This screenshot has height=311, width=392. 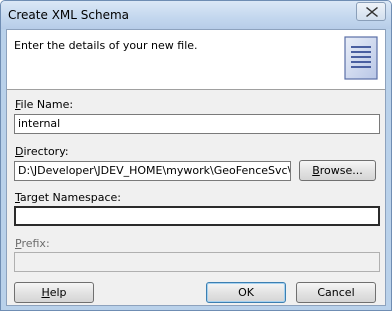 I want to click on file-name-input: internal, so click(x=197, y=124).